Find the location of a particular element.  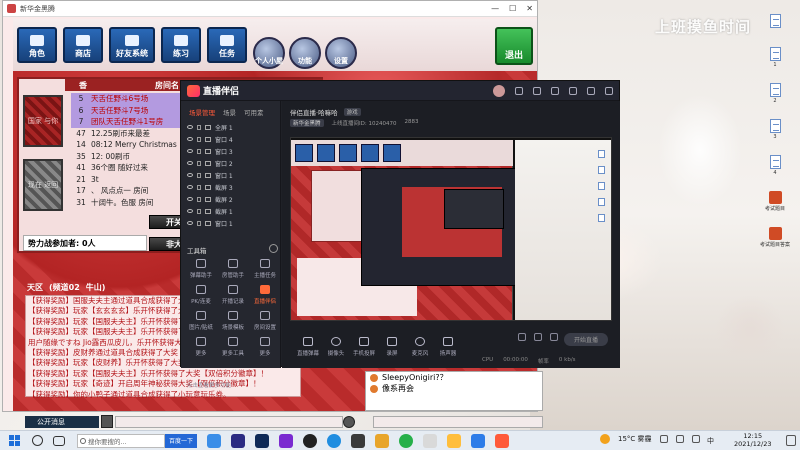

tab-assets: 可用素 is located at coordinates (254, 112).